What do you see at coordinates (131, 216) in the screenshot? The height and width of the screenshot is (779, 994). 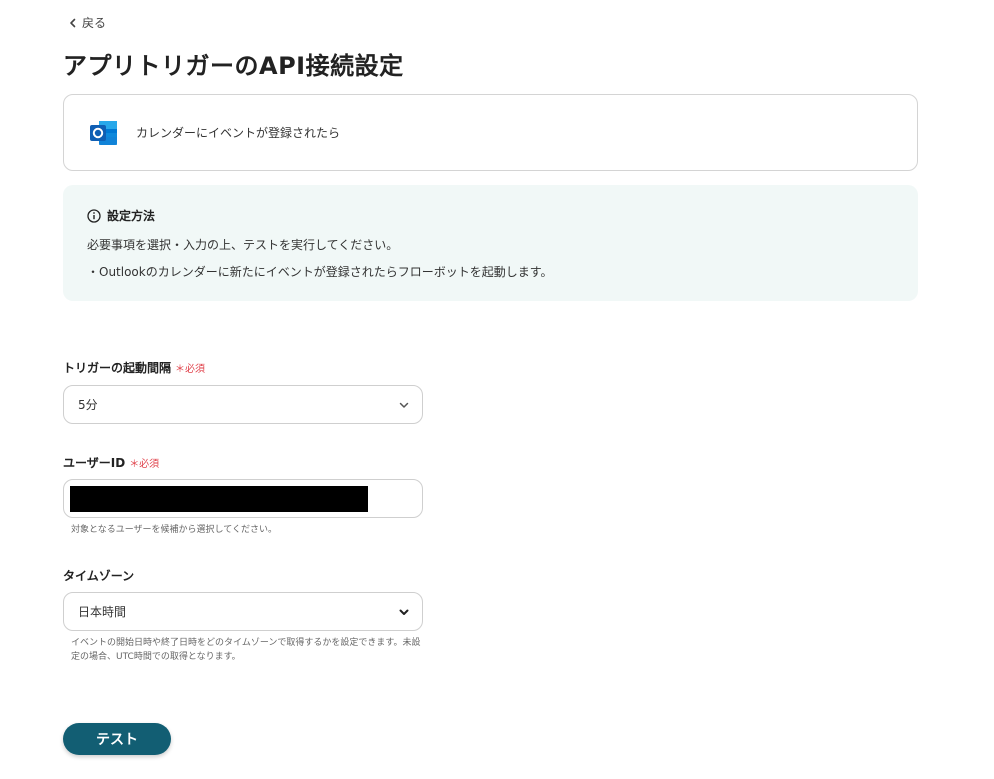 I see `info-heading-text: 設定方法` at bounding box center [131, 216].